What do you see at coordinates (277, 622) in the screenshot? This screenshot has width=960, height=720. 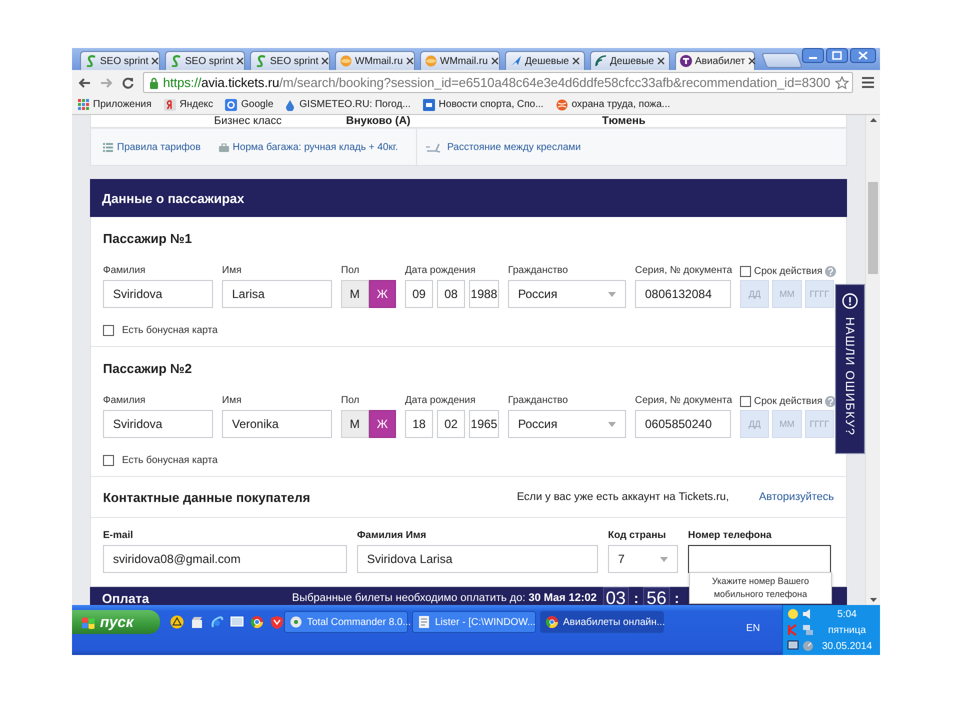 I see `shield-icon` at bounding box center [277, 622].